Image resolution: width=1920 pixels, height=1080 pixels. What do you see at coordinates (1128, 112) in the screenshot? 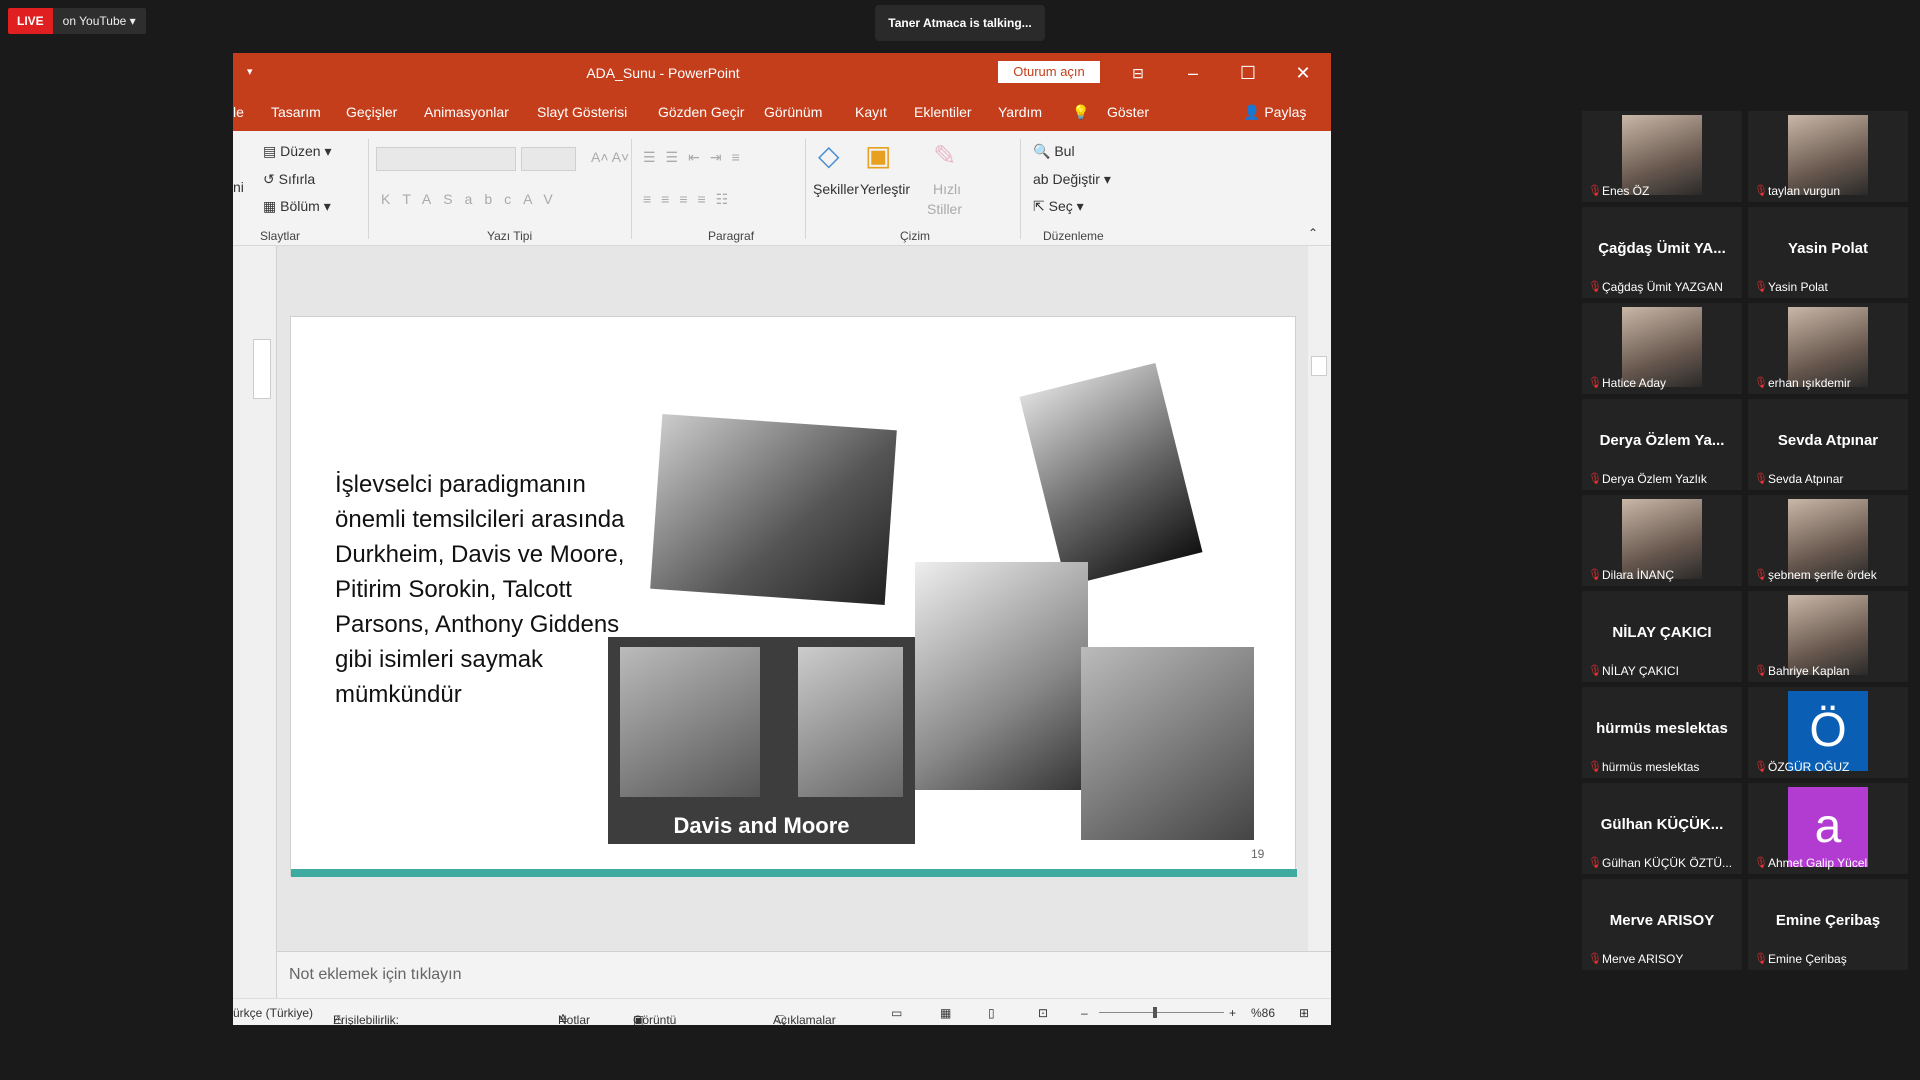
I see `tab-show: Göster` at bounding box center [1128, 112].